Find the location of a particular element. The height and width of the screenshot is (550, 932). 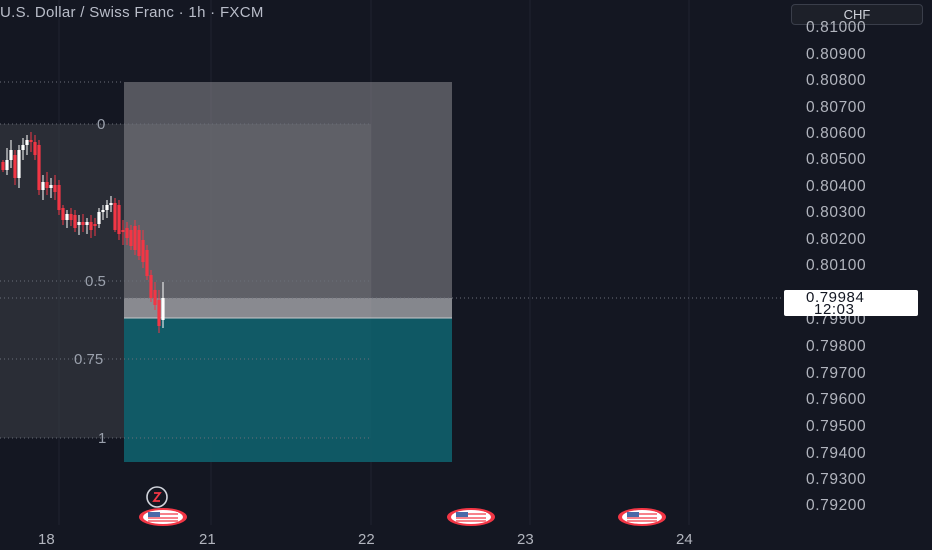

price-axis-label: 0.80800 is located at coordinates (836, 80).